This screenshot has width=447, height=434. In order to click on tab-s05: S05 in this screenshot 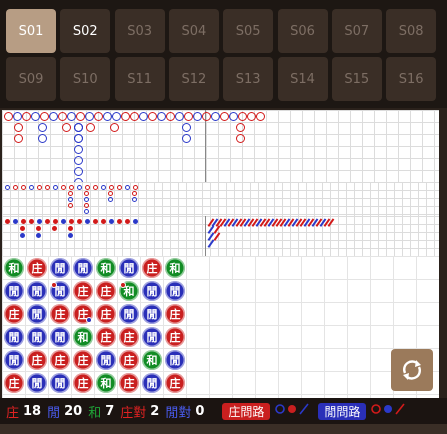, I will do `click(248, 31)`.